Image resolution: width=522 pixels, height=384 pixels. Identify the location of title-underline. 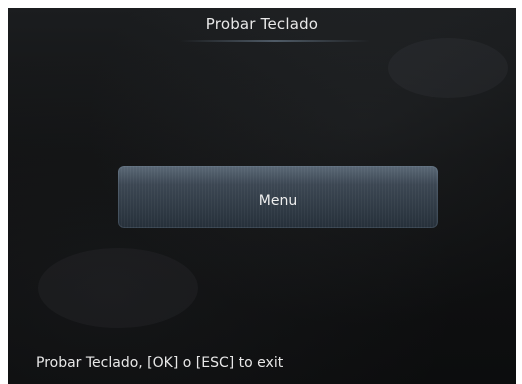
(275, 41).